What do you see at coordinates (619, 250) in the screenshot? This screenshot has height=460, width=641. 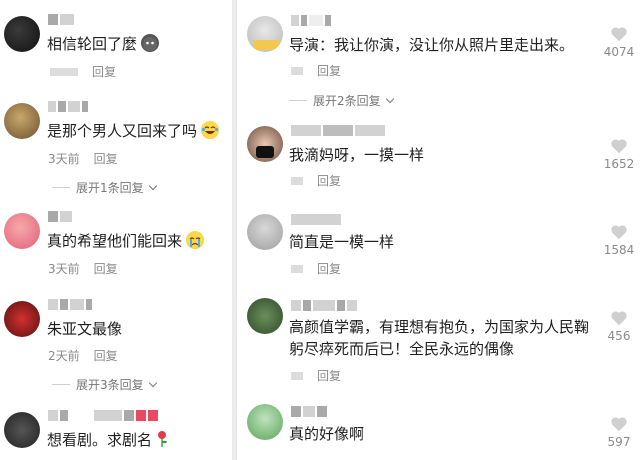 I see `like-count: 1584` at bounding box center [619, 250].